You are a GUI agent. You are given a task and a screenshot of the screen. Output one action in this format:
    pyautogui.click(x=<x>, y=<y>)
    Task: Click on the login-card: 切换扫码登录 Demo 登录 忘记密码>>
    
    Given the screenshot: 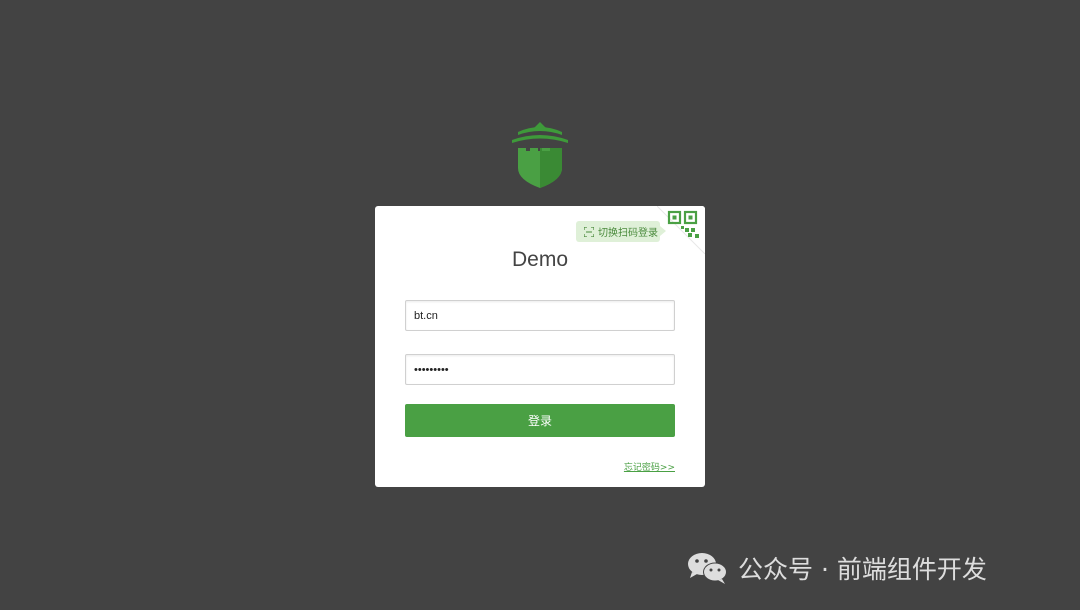 What is the action you would take?
    pyautogui.click(x=540, y=346)
    